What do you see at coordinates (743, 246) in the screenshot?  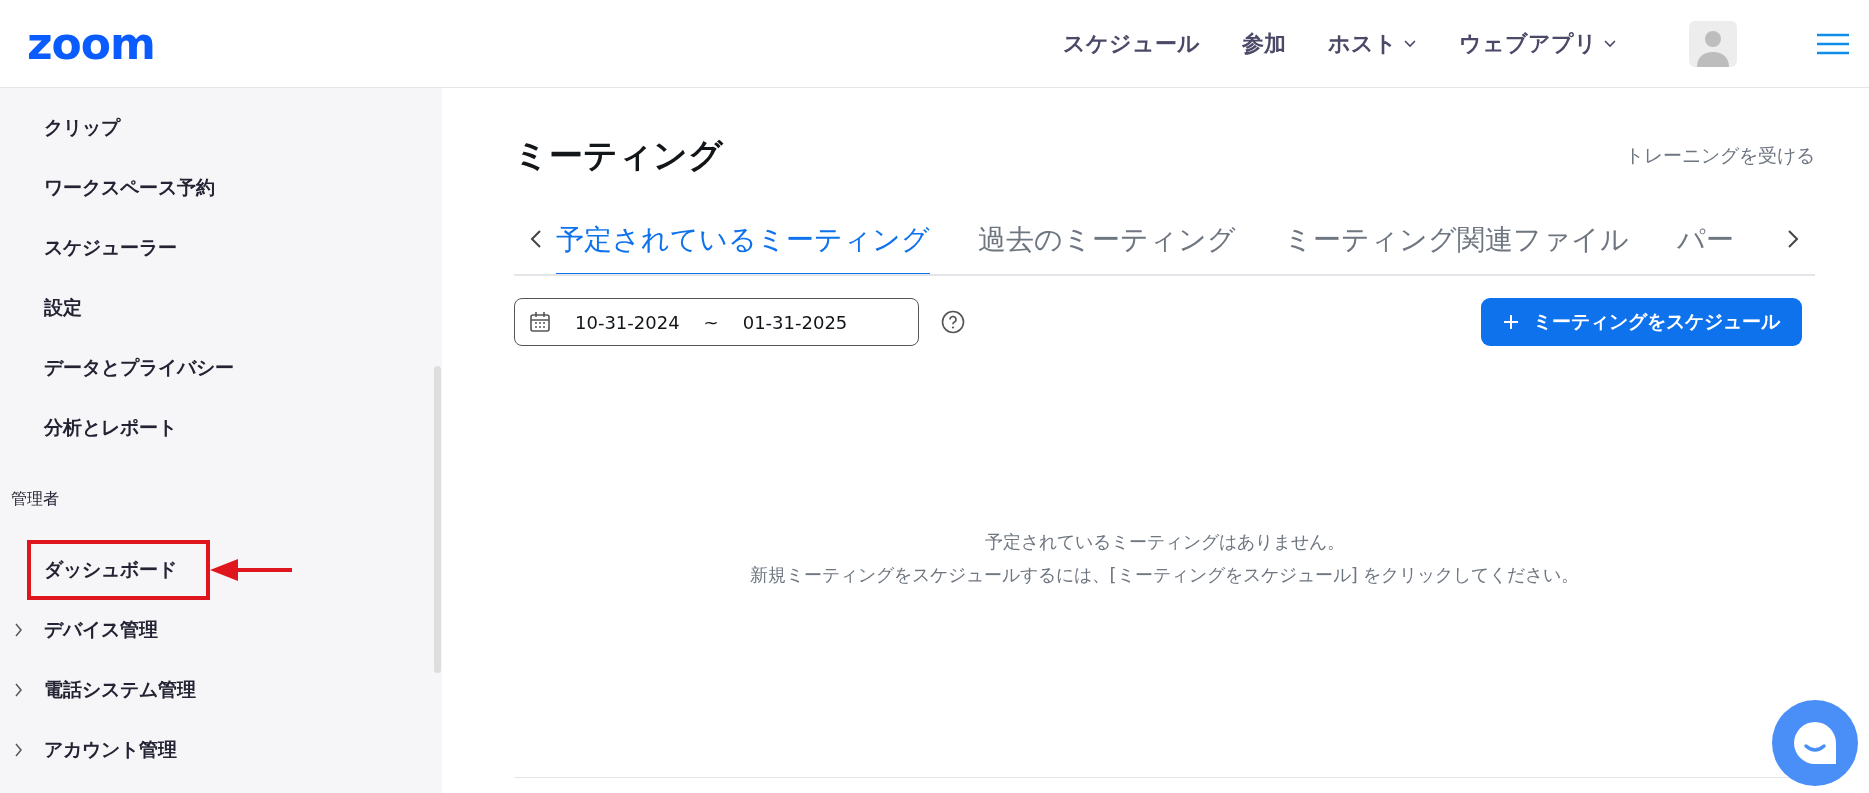 I see `tab: 予定されているミーティング` at bounding box center [743, 246].